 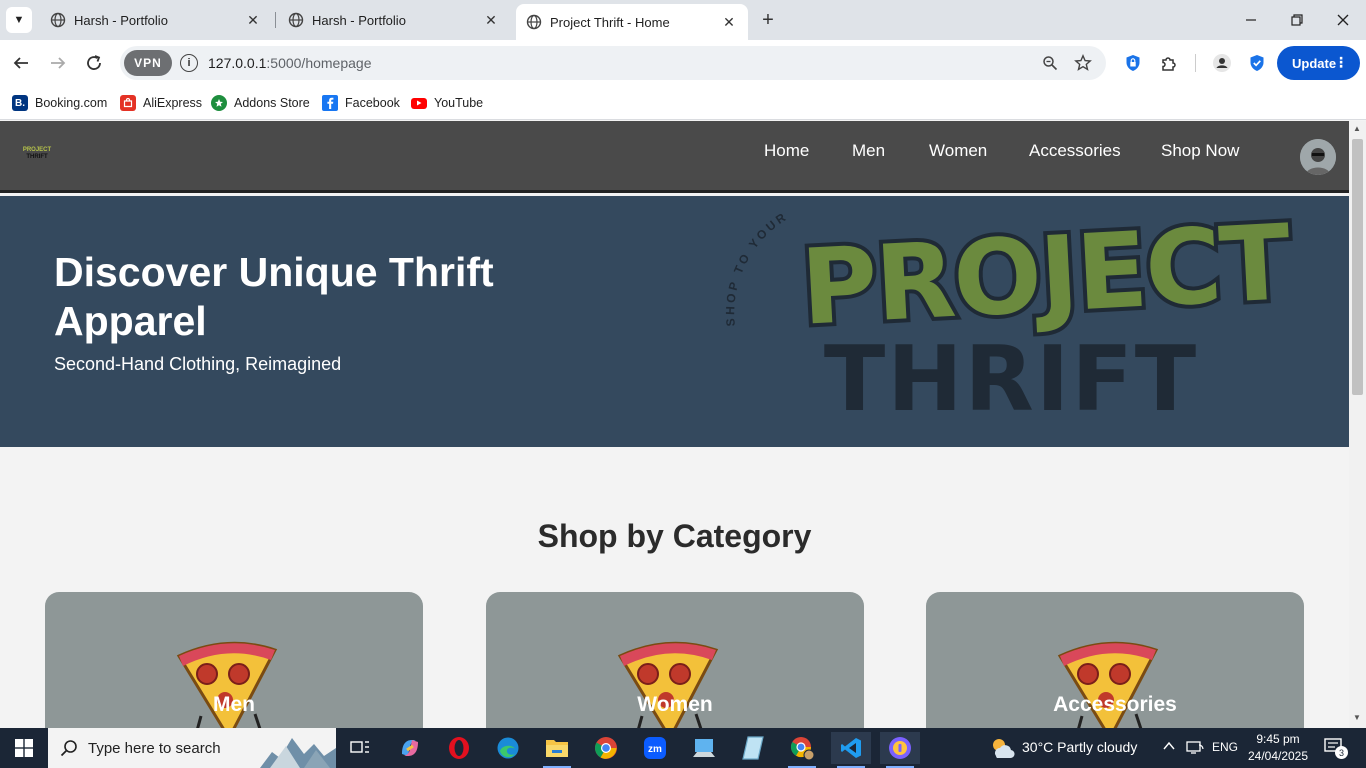 I want to click on toolbar-divider, so click(x=1195, y=63).